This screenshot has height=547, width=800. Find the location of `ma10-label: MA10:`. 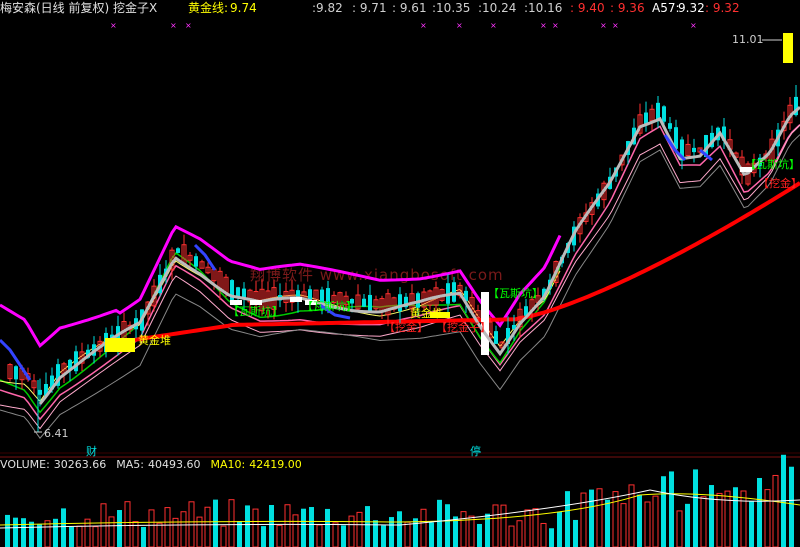

ma10-label: MA10: is located at coordinates (228, 464).